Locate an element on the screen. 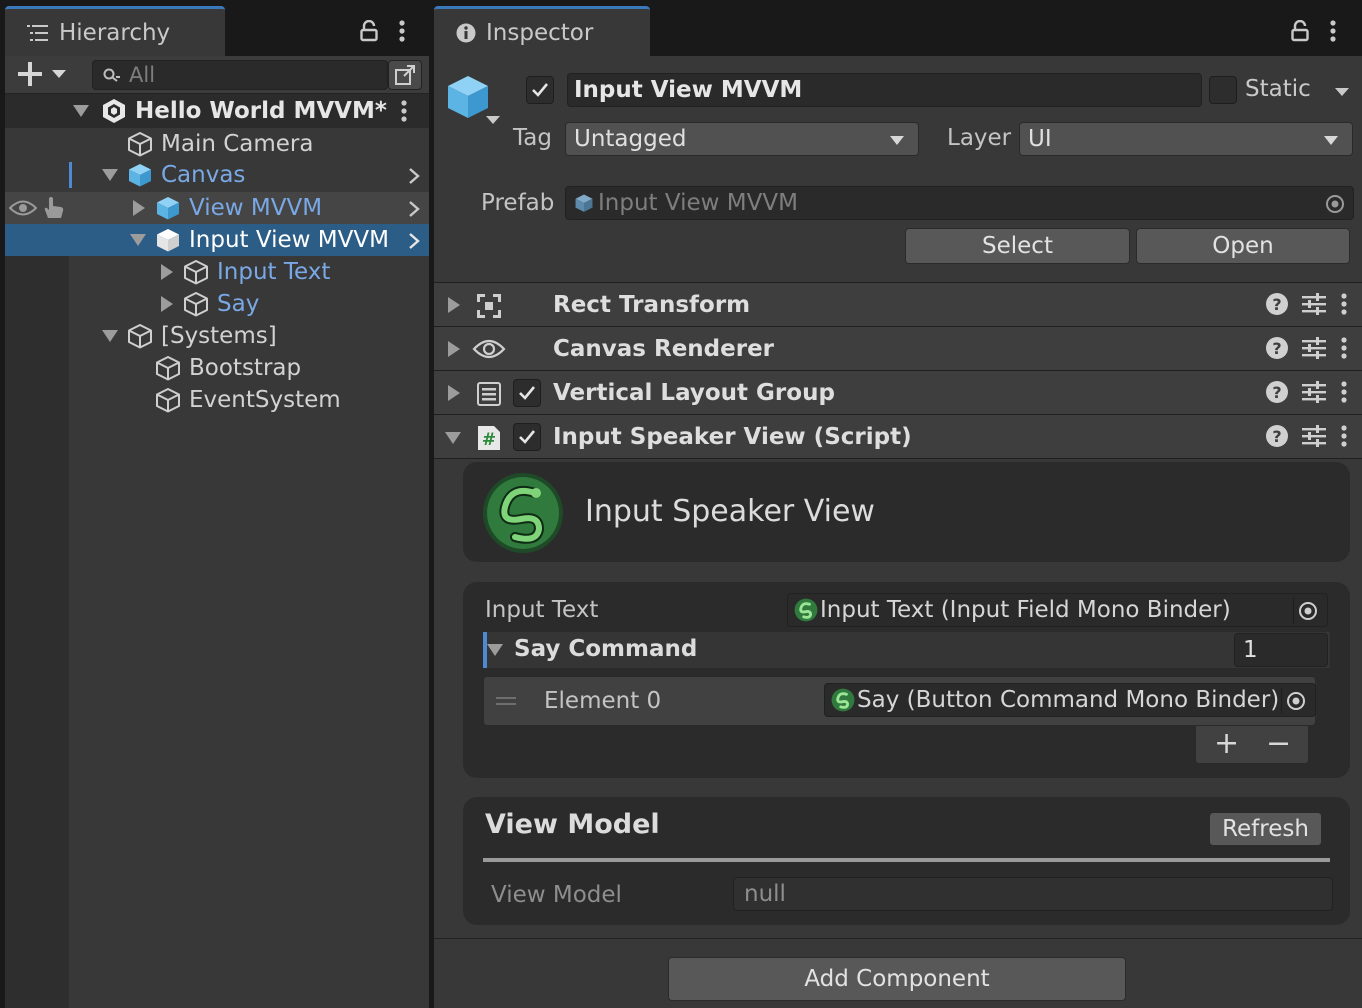  hierarchy-item-canvas: Canvas is located at coordinates (217, 175).